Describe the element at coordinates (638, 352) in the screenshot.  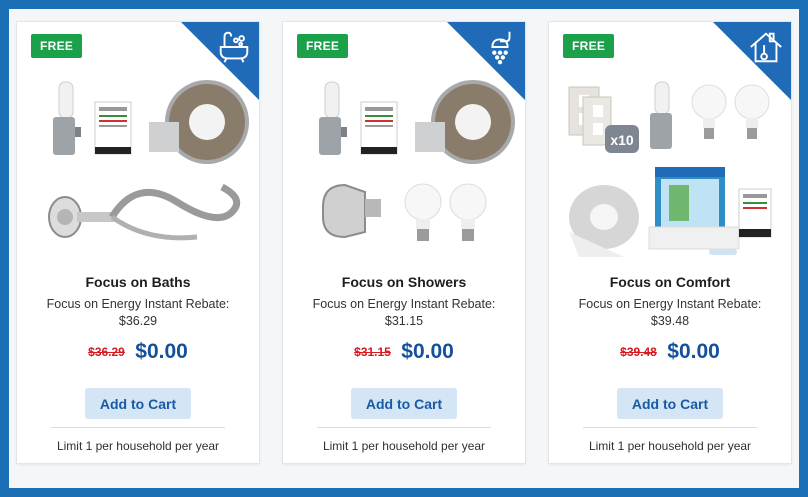
I see `original-price: $39.48` at that location.